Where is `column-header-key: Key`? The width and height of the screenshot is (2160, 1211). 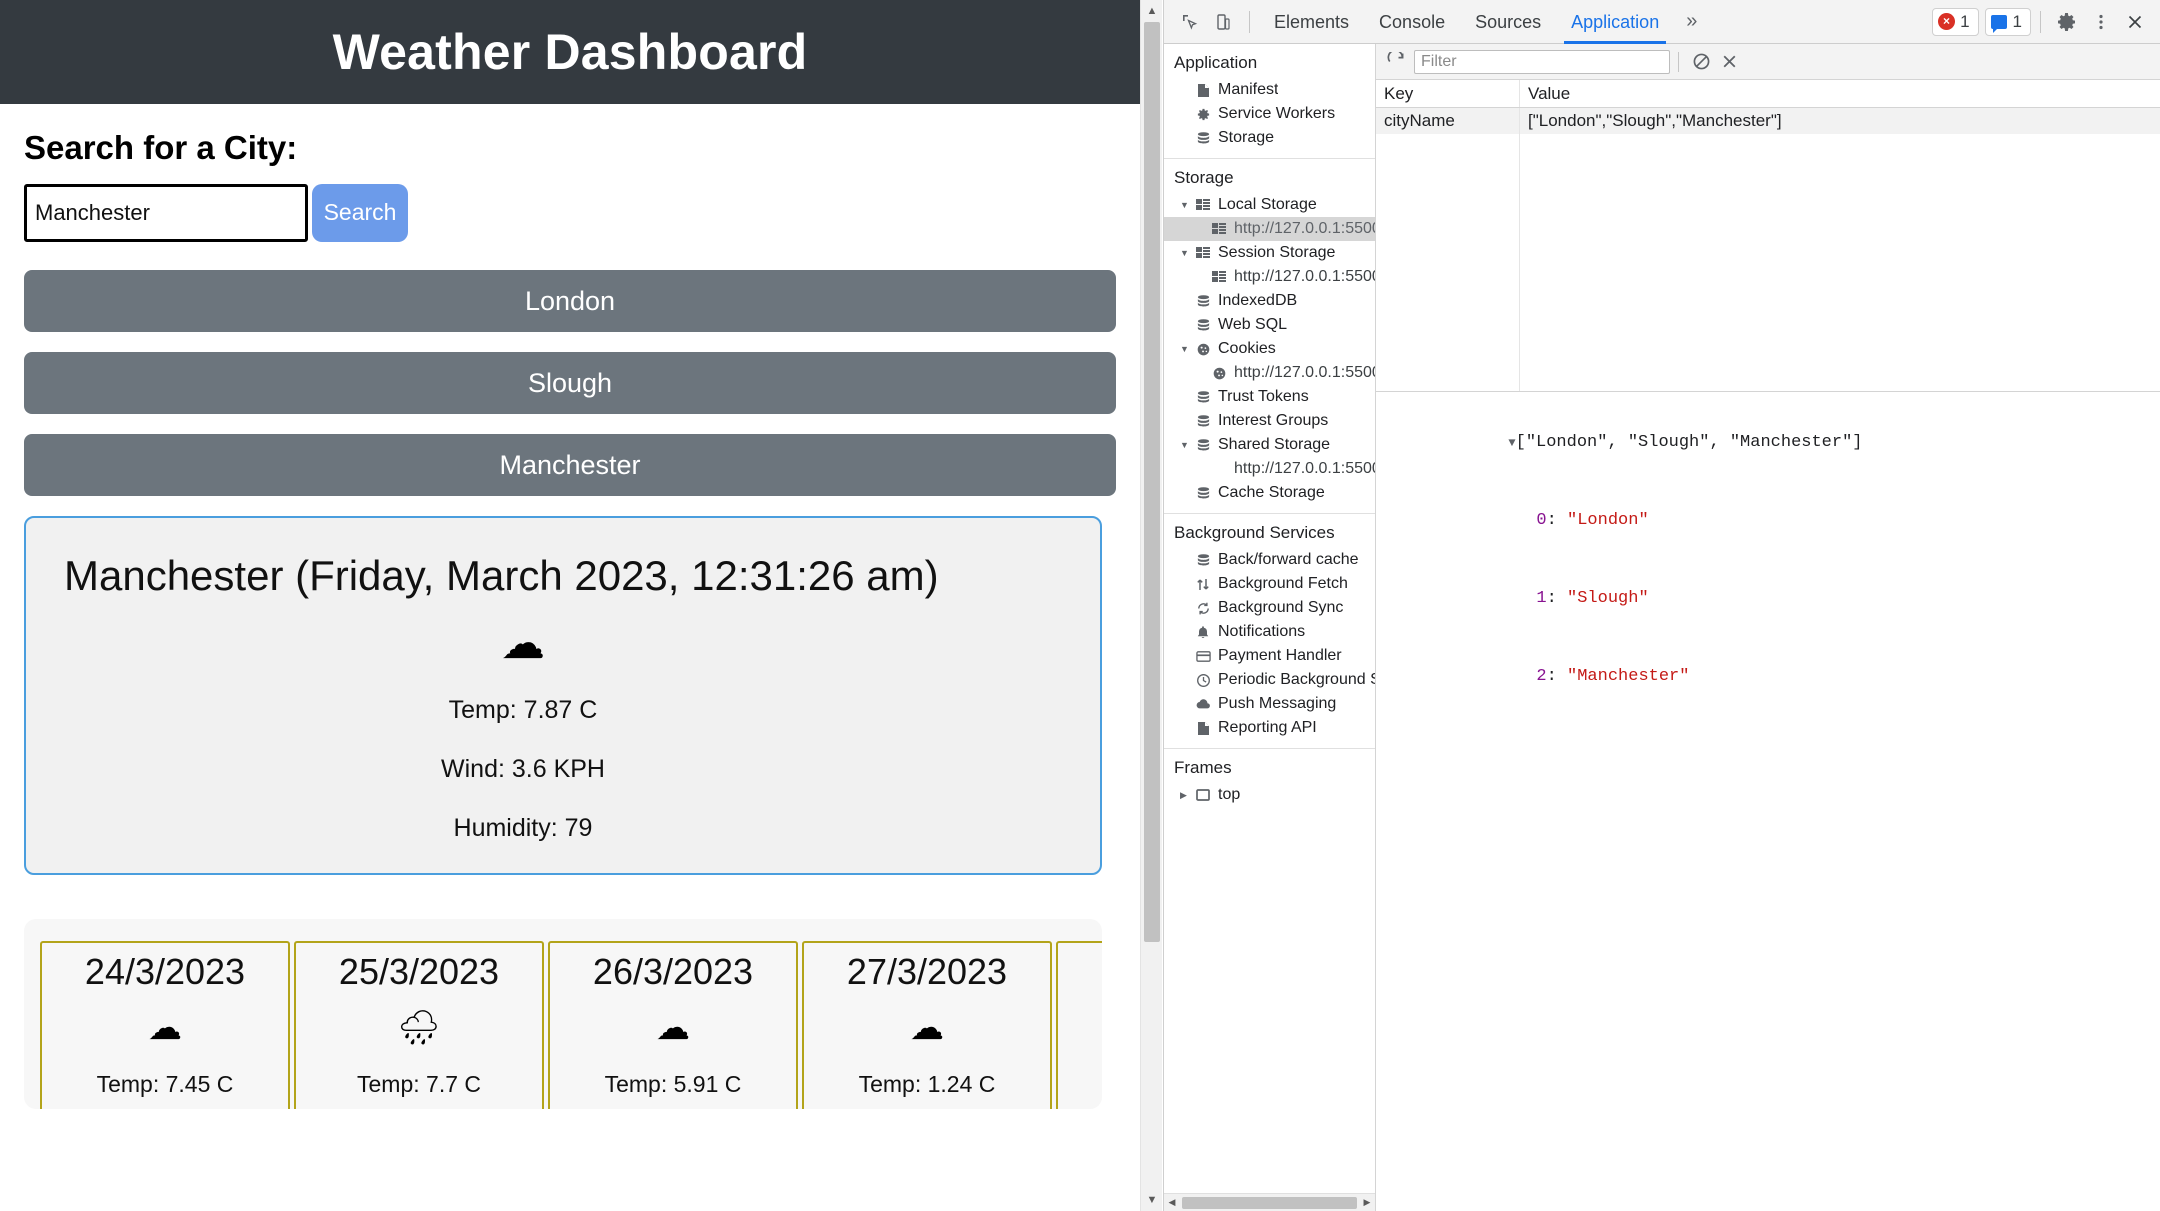 column-header-key: Key is located at coordinates (1448, 93).